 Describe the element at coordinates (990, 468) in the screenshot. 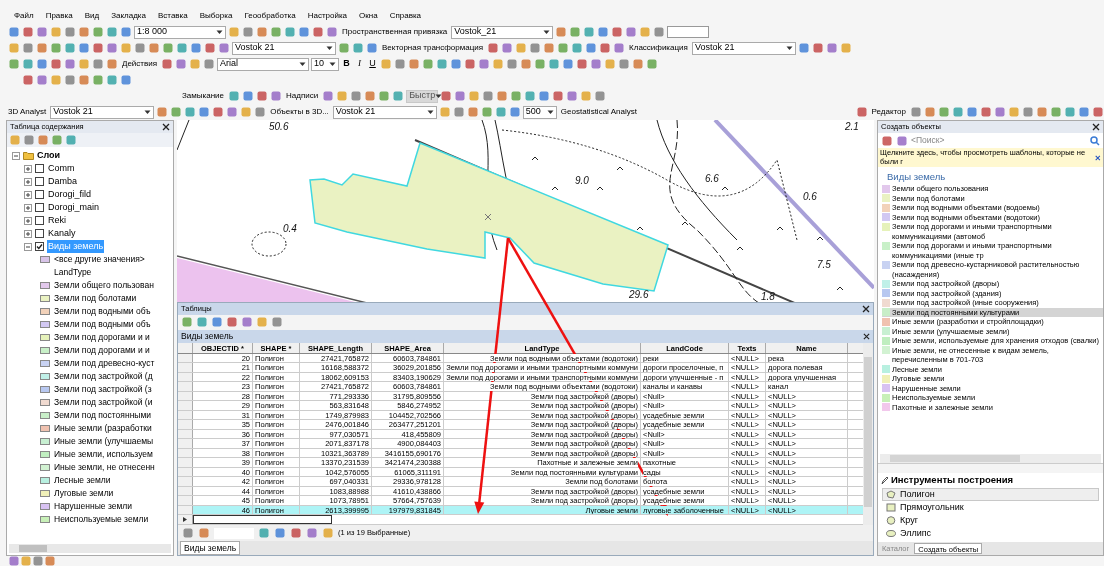

I see `splitter-bar` at that location.